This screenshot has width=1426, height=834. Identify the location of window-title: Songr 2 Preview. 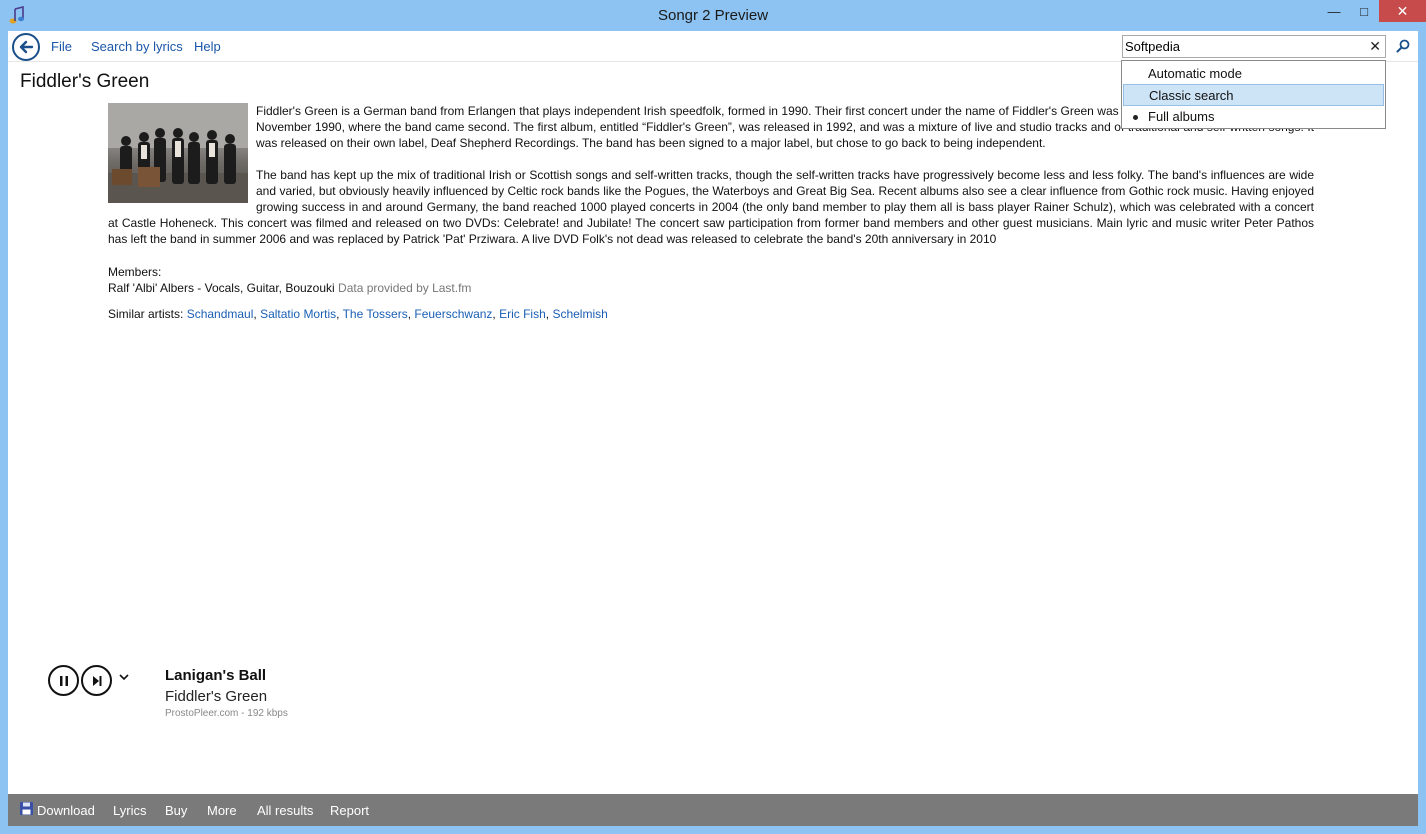
(713, 15).